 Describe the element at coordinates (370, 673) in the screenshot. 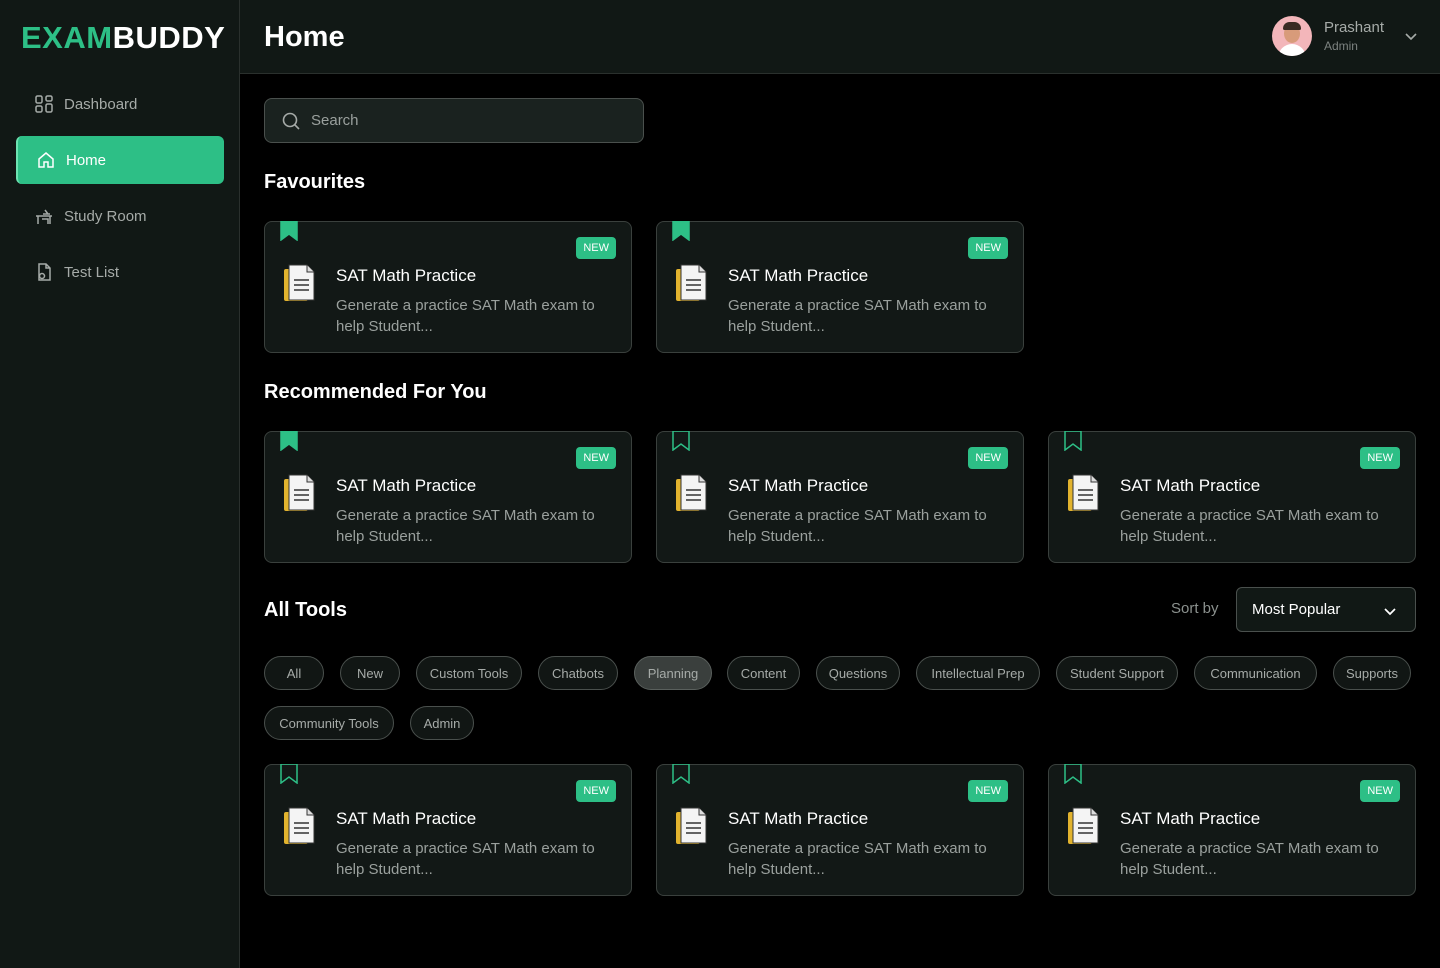

I see `filter-chip-new: New` at that location.